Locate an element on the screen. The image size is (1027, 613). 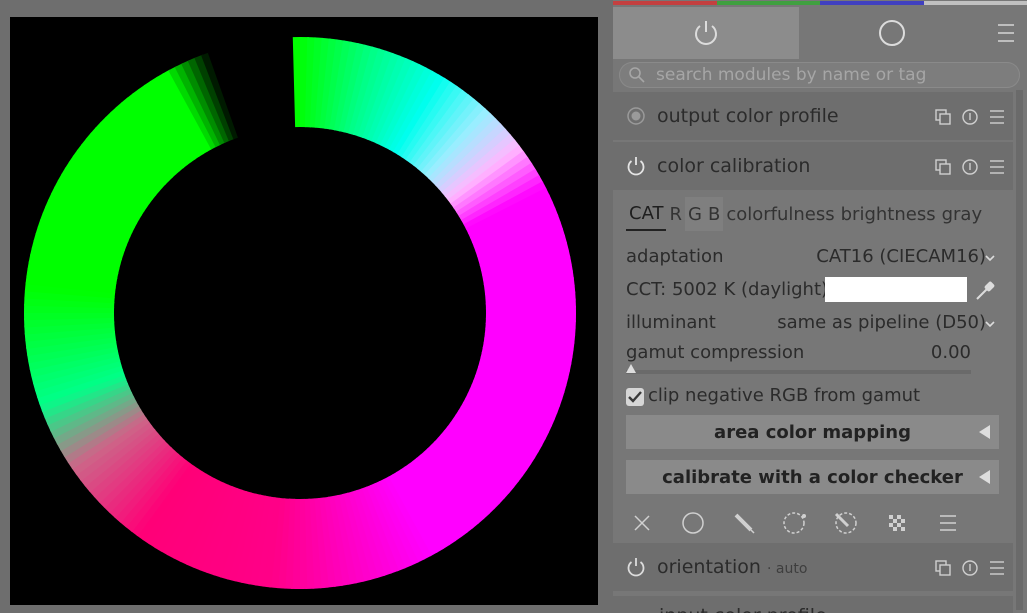
adaptation-label: adaptation is located at coordinates (675, 256).